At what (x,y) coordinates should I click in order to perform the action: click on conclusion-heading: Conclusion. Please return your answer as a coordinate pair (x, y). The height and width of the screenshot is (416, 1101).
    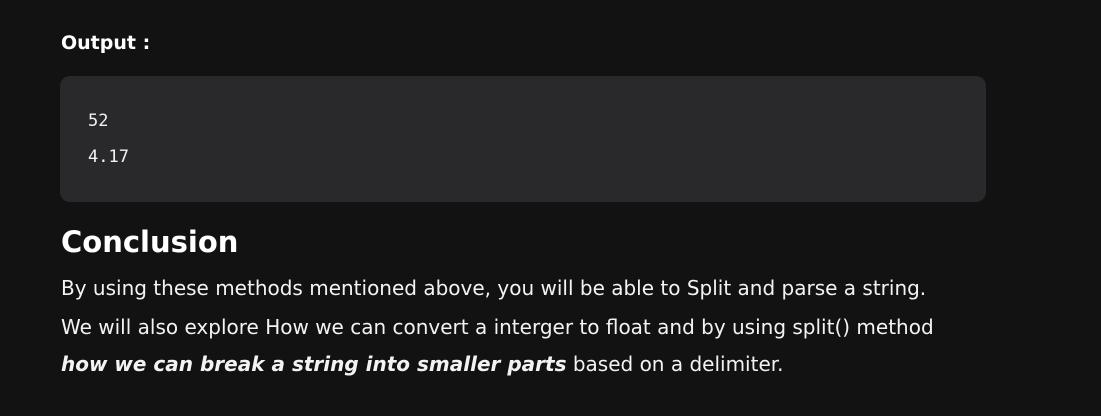
    Looking at the image, I should click on (150, 242).